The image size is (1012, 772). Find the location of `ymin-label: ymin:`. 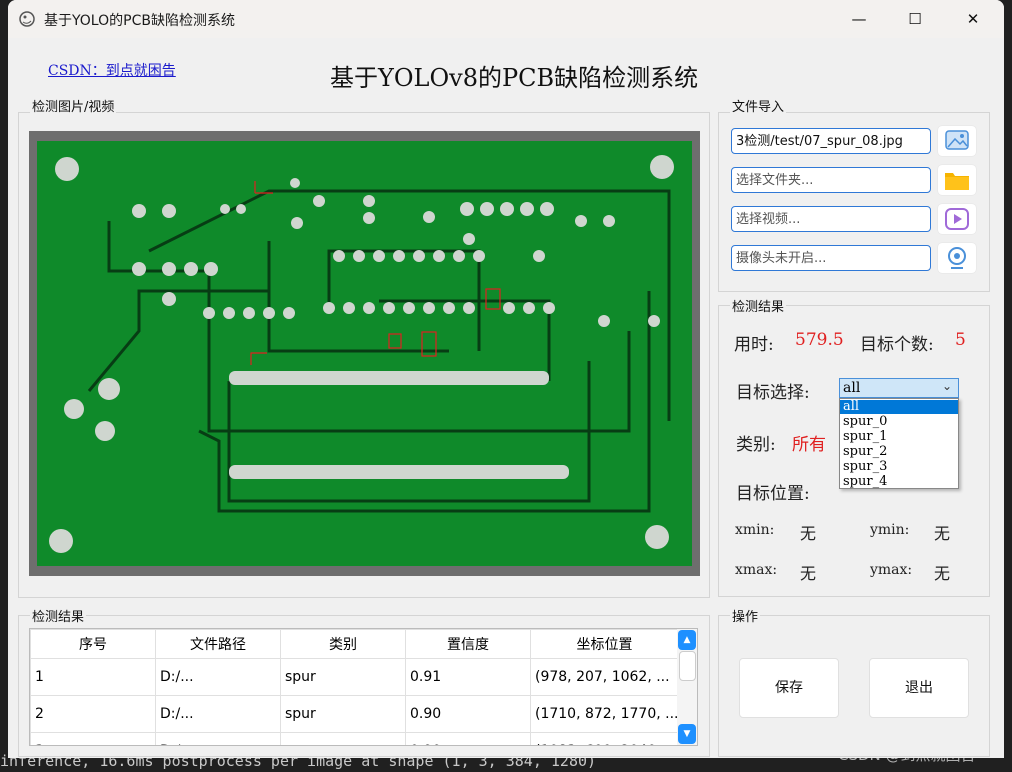

ymin-label: ymin: is located at coordinates (890, 530).